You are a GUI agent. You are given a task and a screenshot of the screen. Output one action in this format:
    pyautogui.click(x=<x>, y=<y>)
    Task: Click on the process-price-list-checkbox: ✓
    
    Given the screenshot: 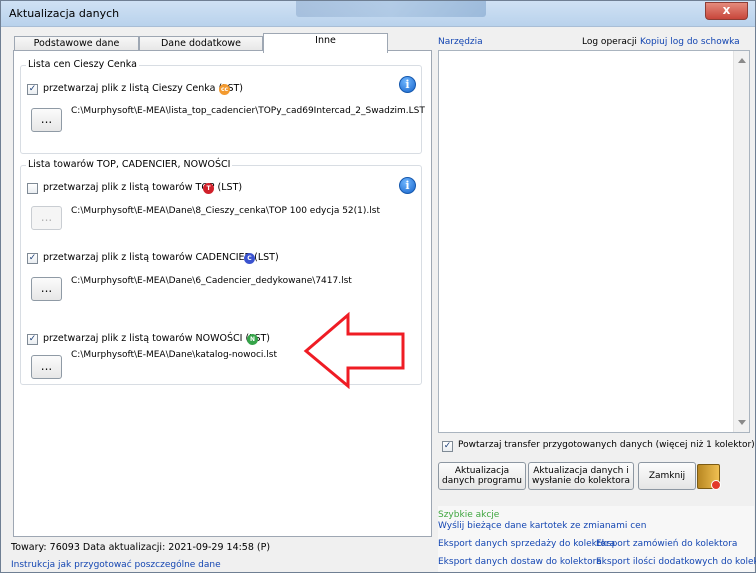 What is the action you would take?
    pyautogui.click(x=32, y=89)
    